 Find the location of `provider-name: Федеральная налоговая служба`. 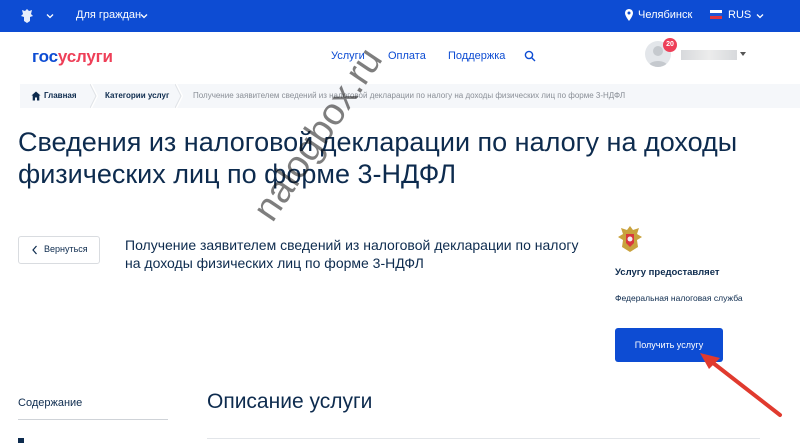

provider-name: Федеральная налоговая служба is located at coordinates (679, 298).